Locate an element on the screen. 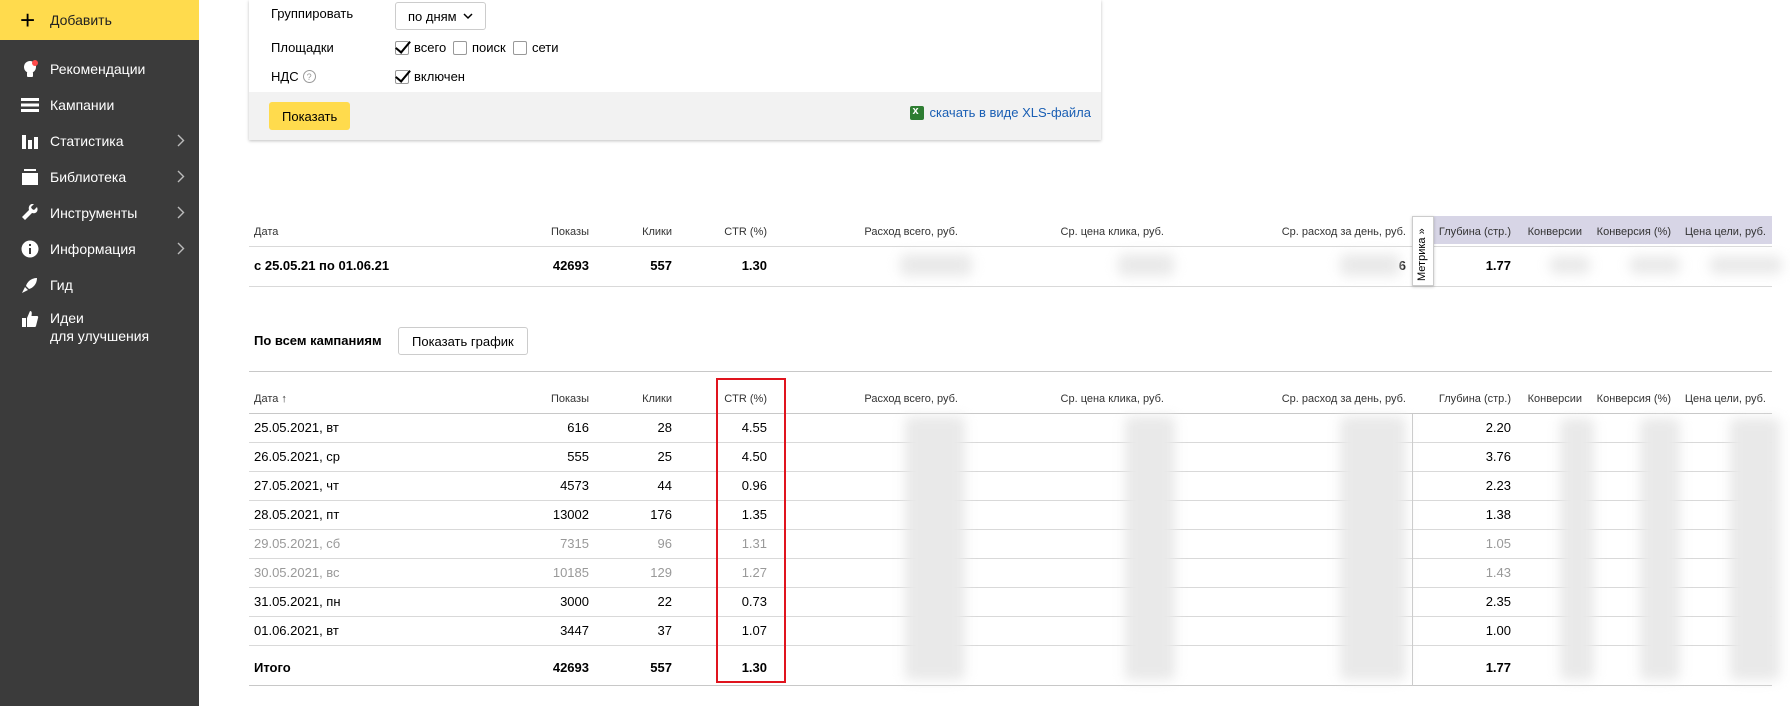 The width and height of the screenshot is (1790, 706). show-button: Показать is located at coordinates (310, 116).